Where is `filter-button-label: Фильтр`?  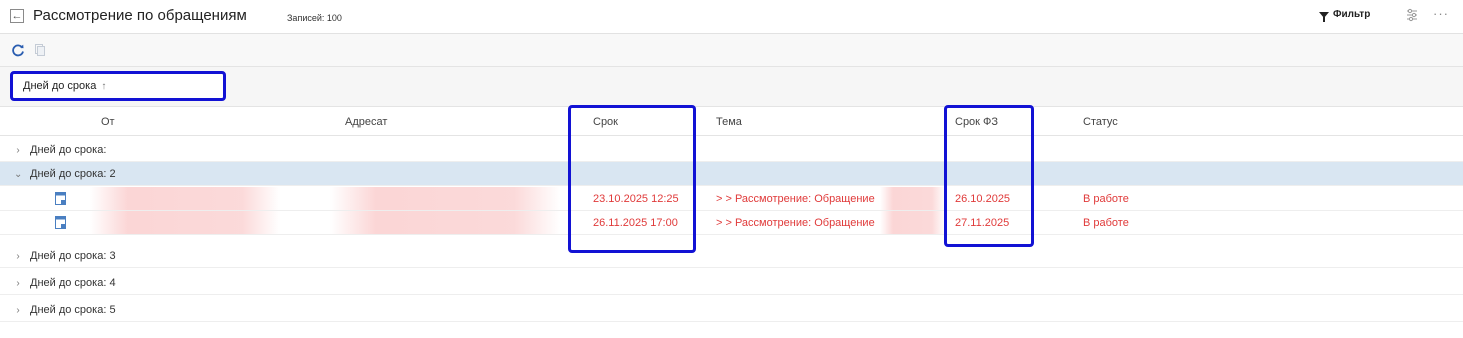 filter-button-label: Фильтр is located at coordinates (1352, 14).